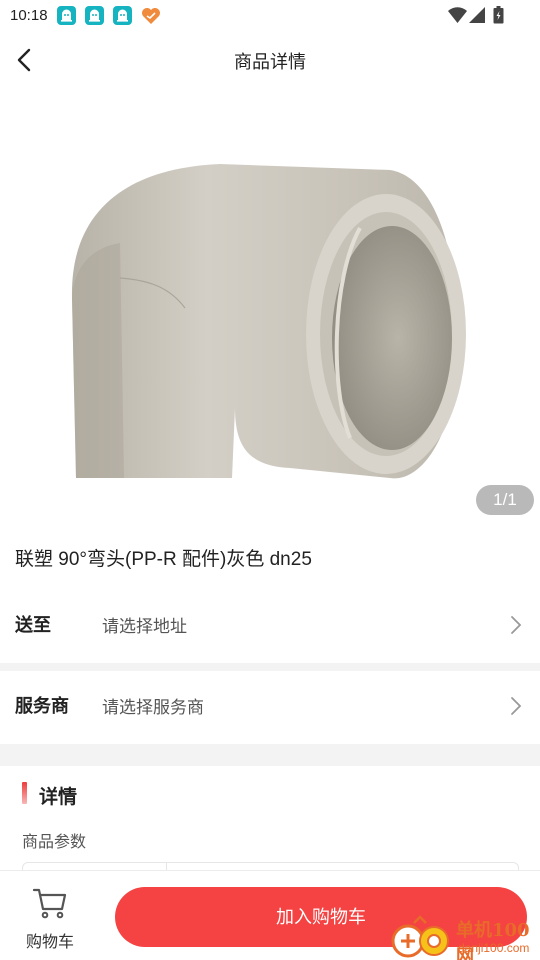 The height and width of the screenshot is (960, 540). I want to click on delivery-value: 请选择地址, so click(144, 626).